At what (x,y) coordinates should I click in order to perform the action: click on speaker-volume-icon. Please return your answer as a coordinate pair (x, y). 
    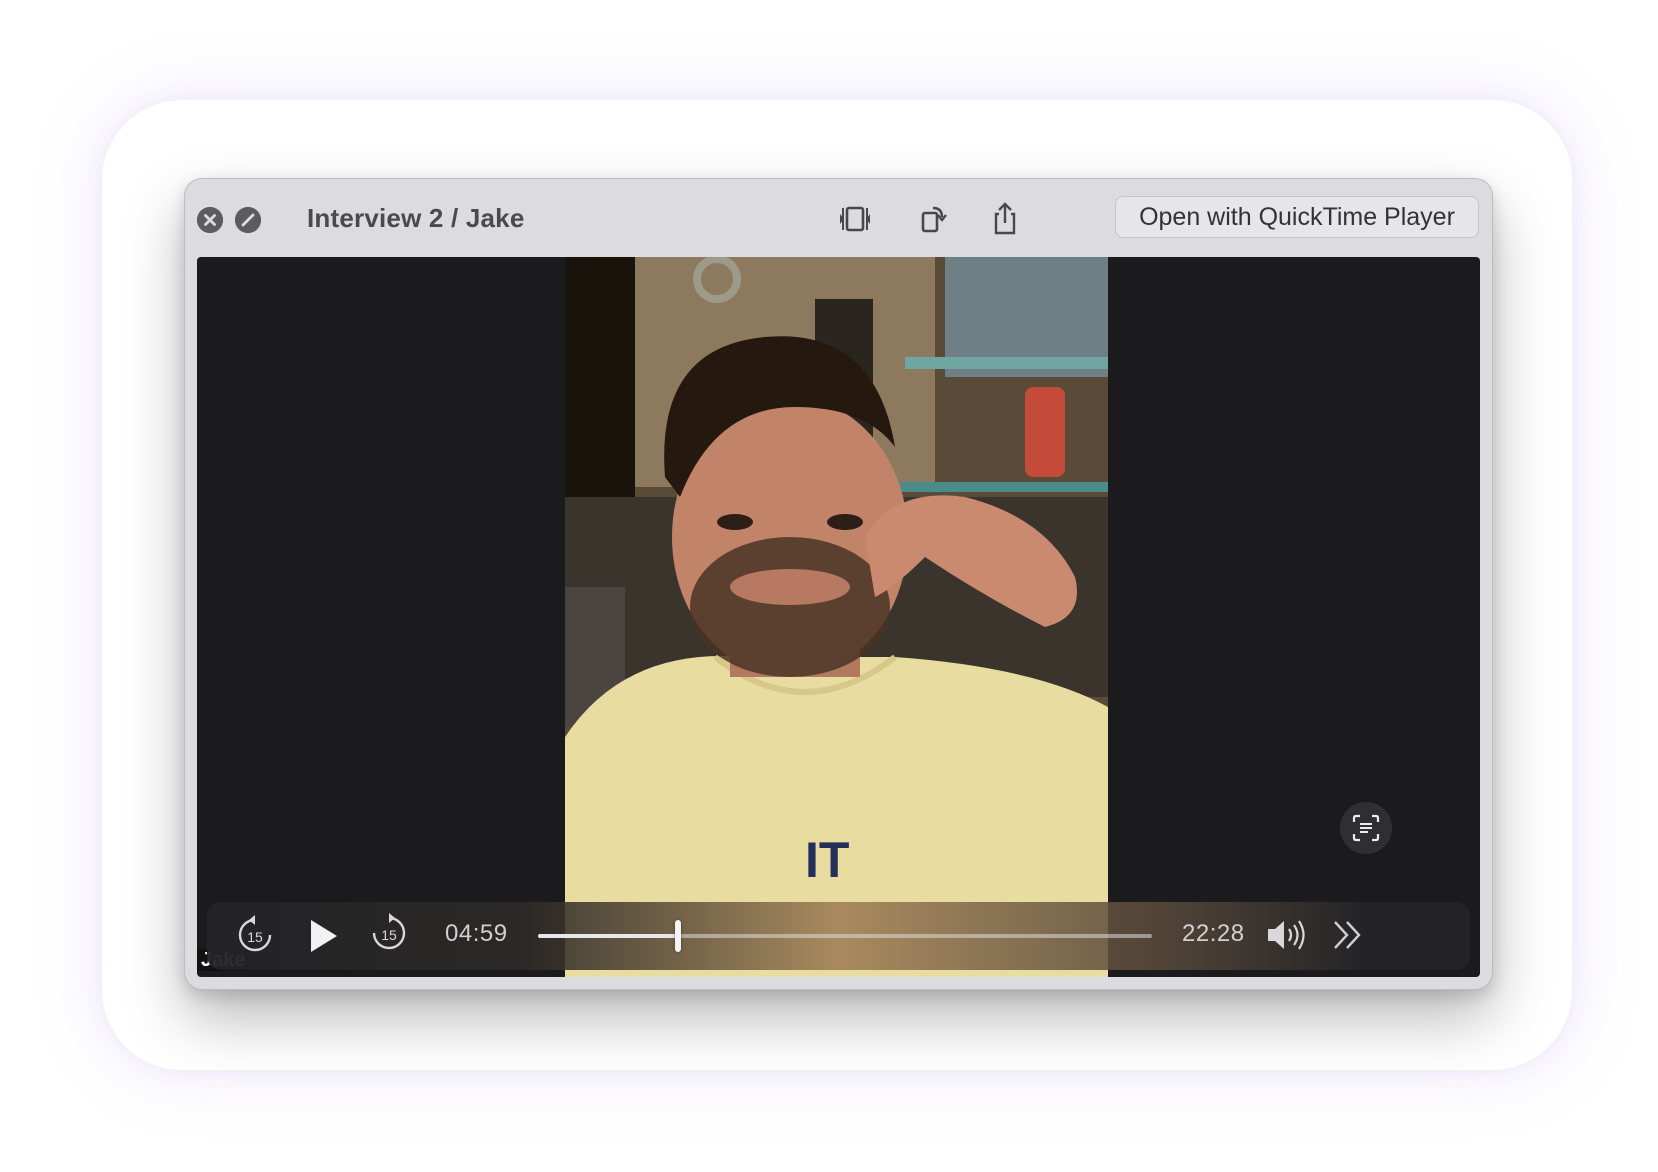
    Looking at the image, I should click on (1286, 935).